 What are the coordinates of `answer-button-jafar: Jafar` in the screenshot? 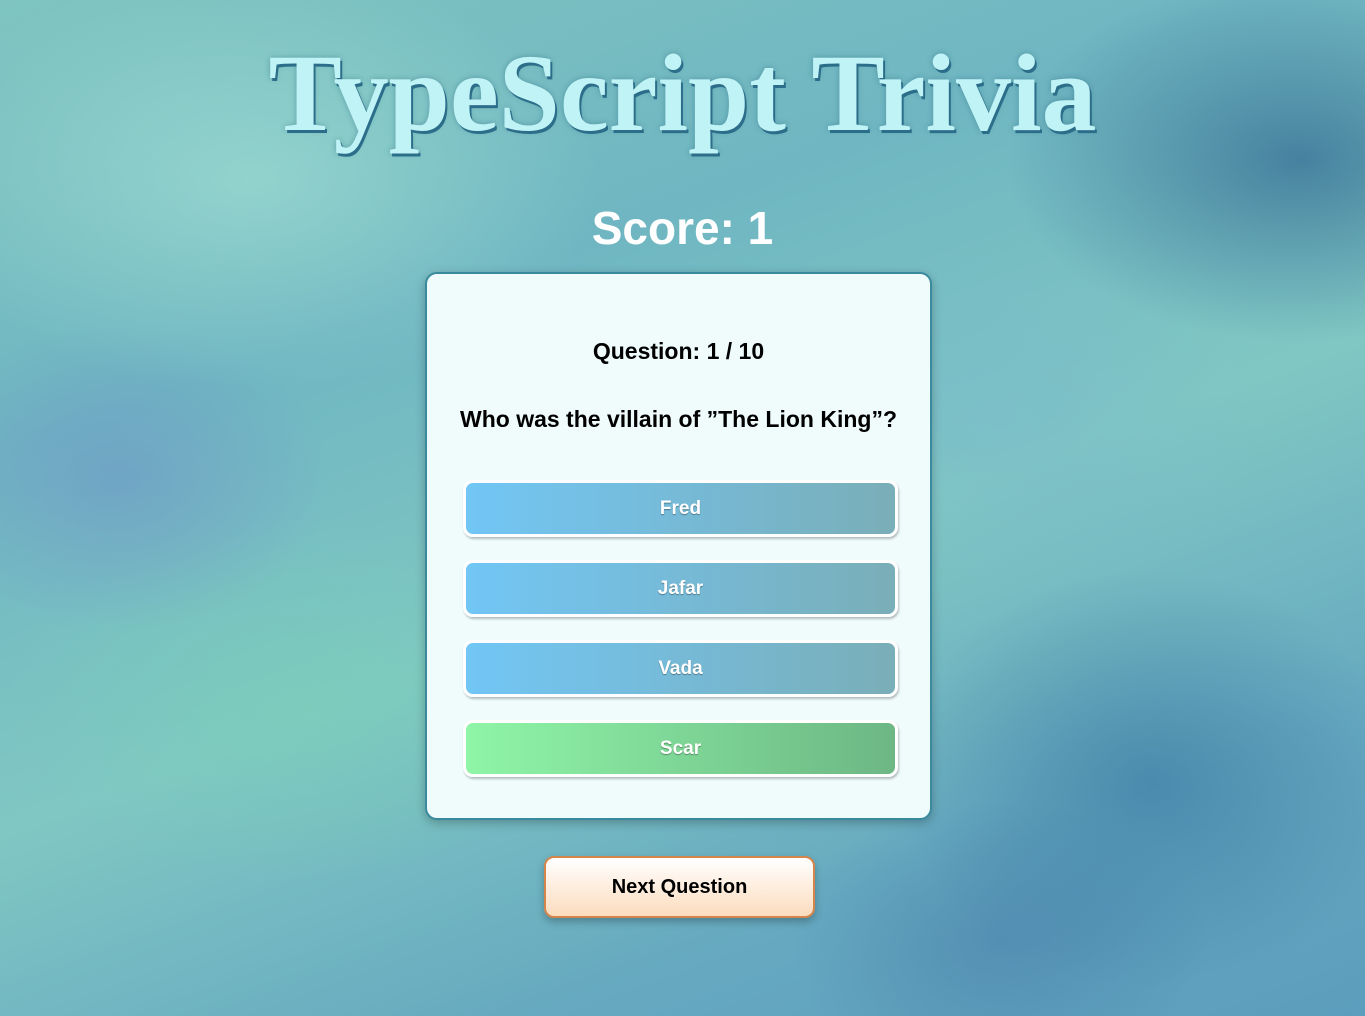 It's located at (680, 588).